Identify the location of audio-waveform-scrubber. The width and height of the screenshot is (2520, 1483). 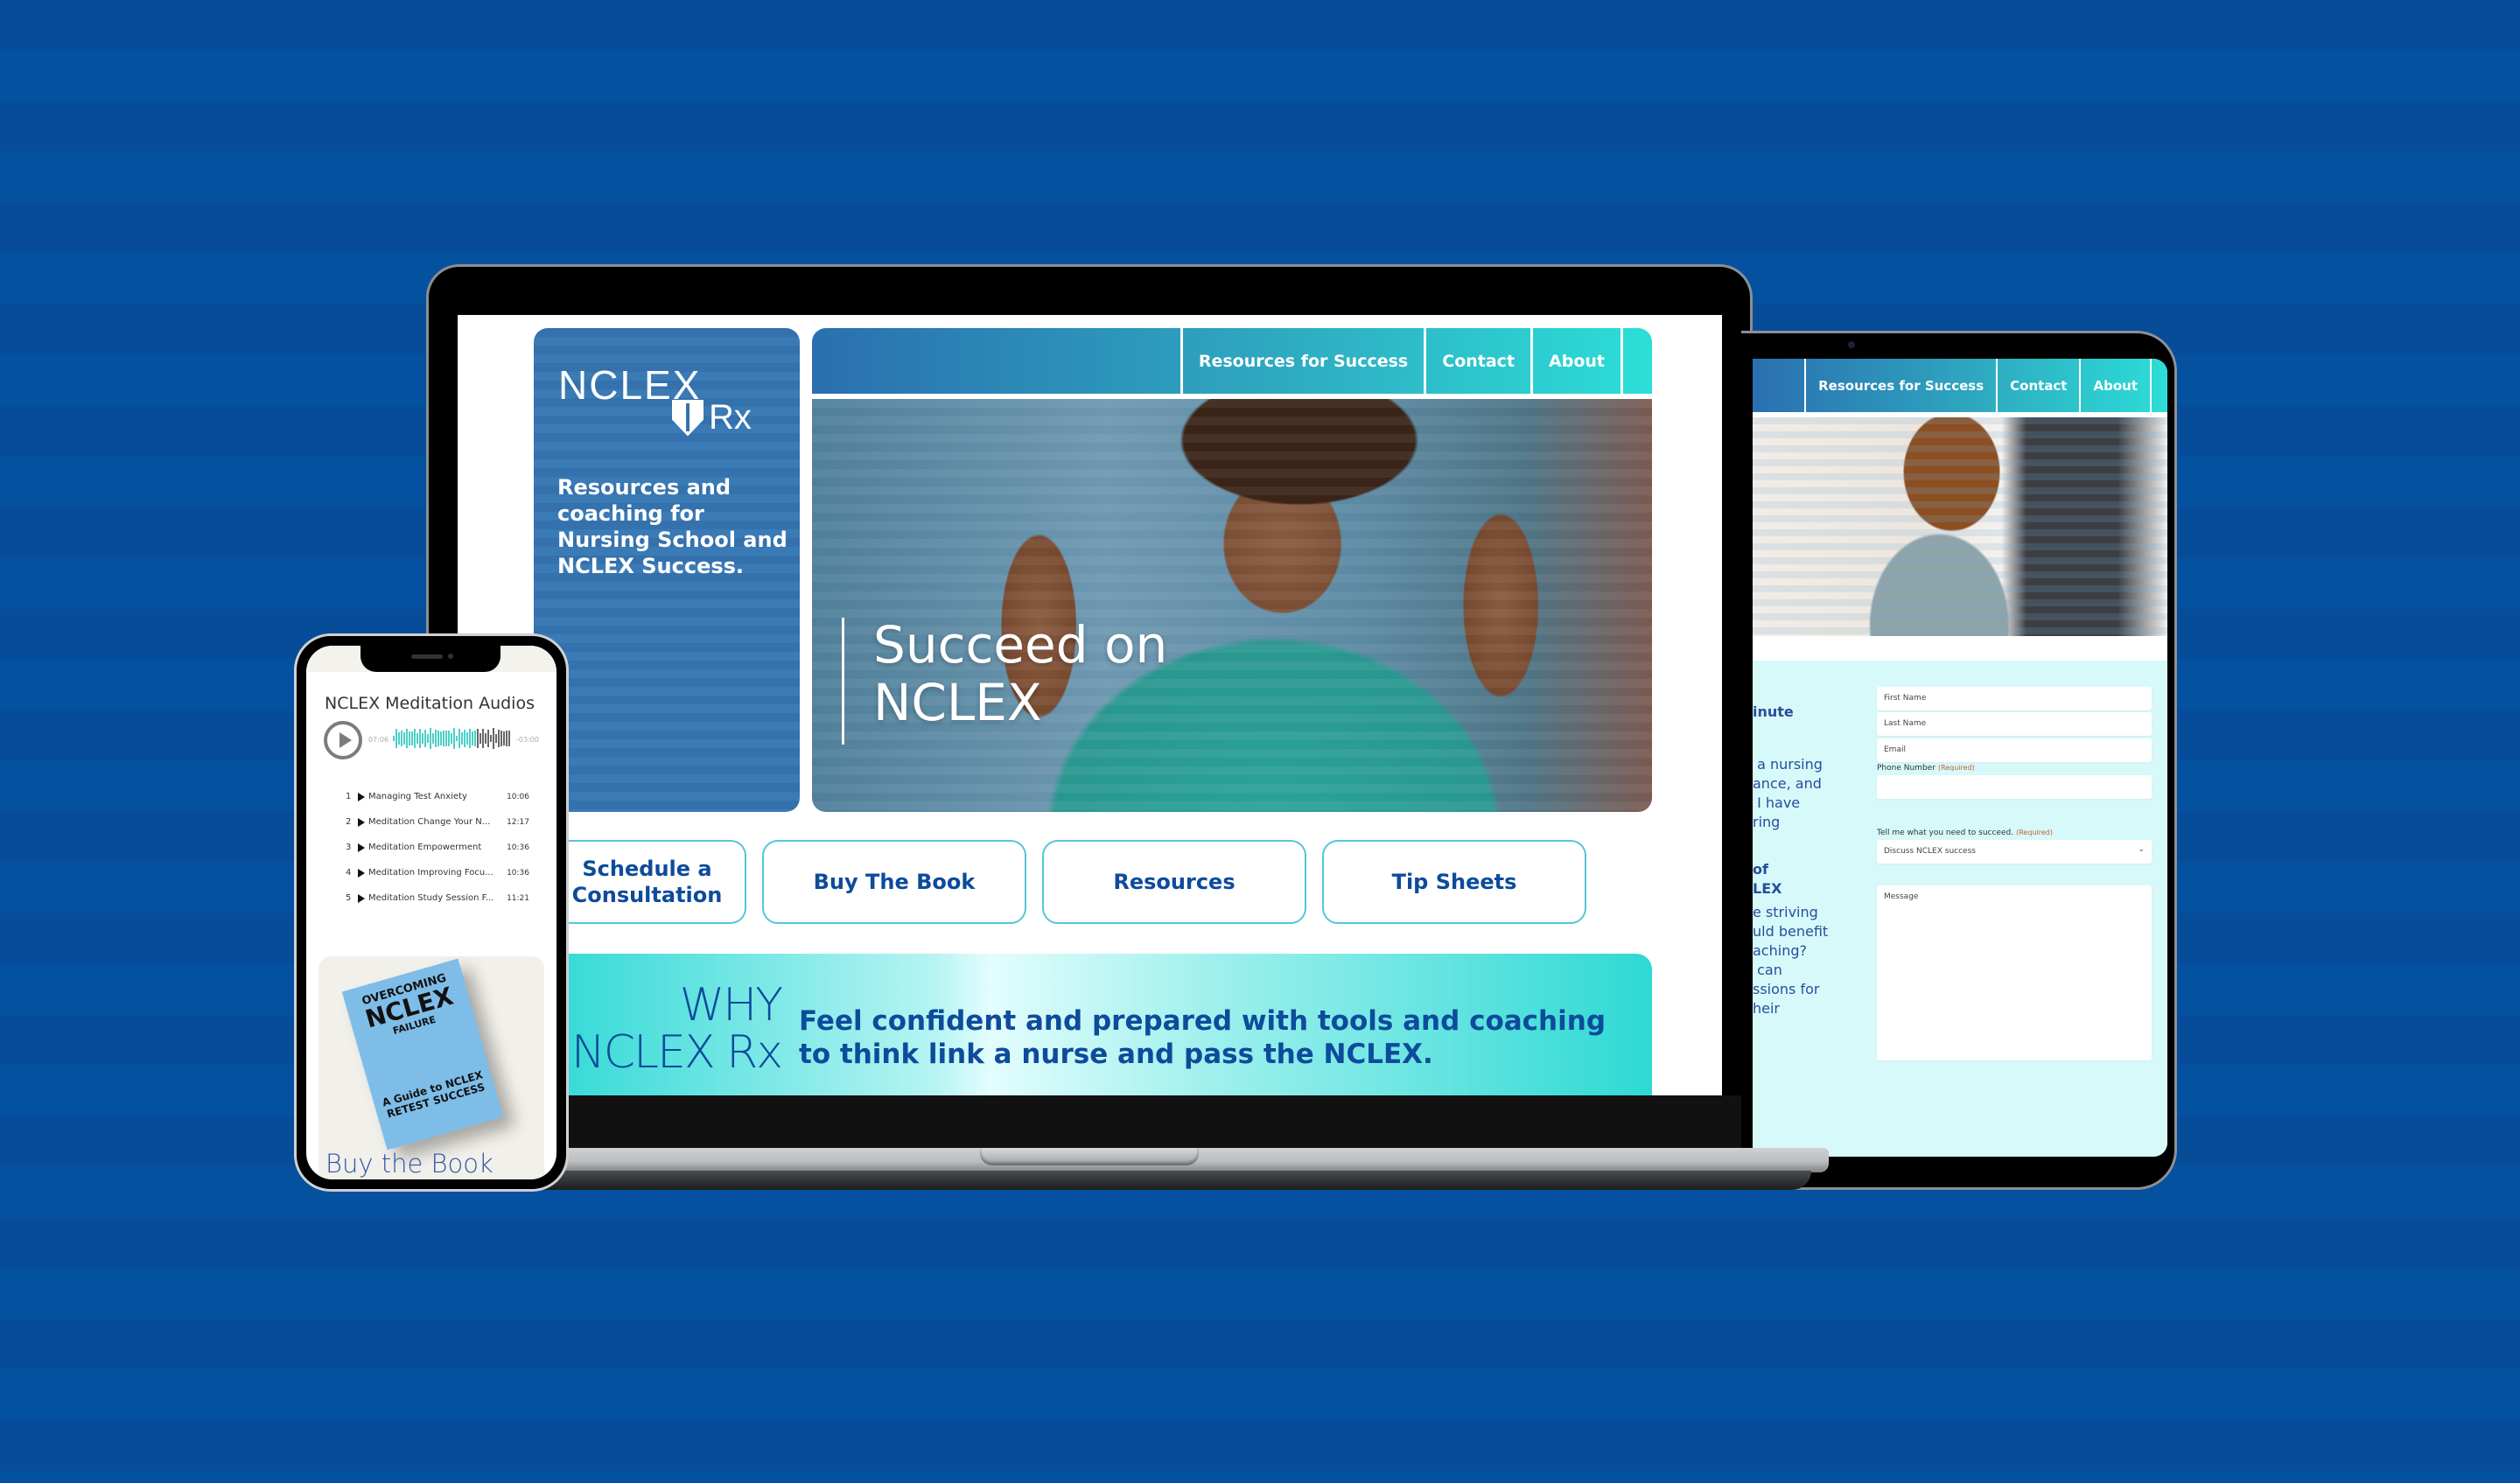
(452, 738).